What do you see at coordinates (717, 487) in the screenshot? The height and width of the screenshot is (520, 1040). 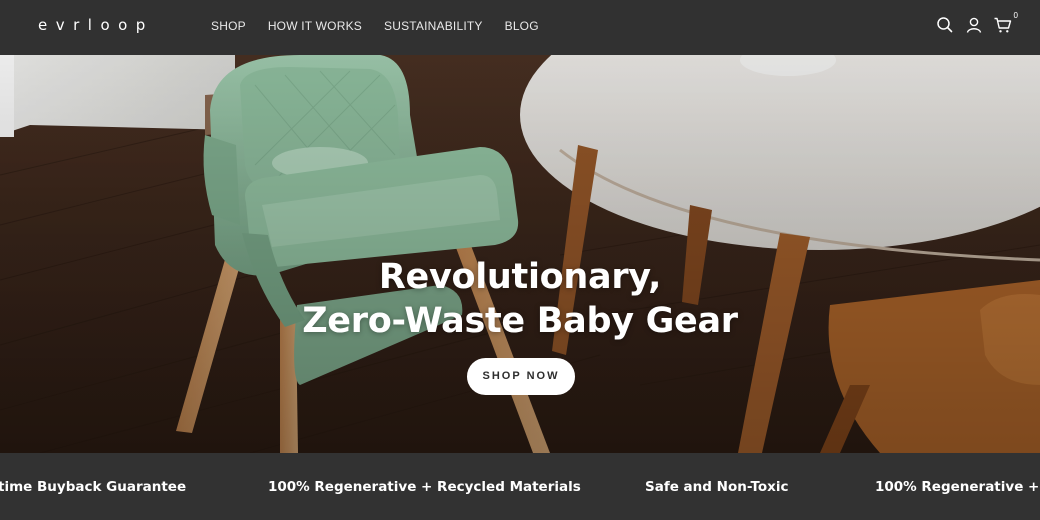 I see `ticker-item-safe: Safe and Non-Toxic` at bounding box center [717, 487].